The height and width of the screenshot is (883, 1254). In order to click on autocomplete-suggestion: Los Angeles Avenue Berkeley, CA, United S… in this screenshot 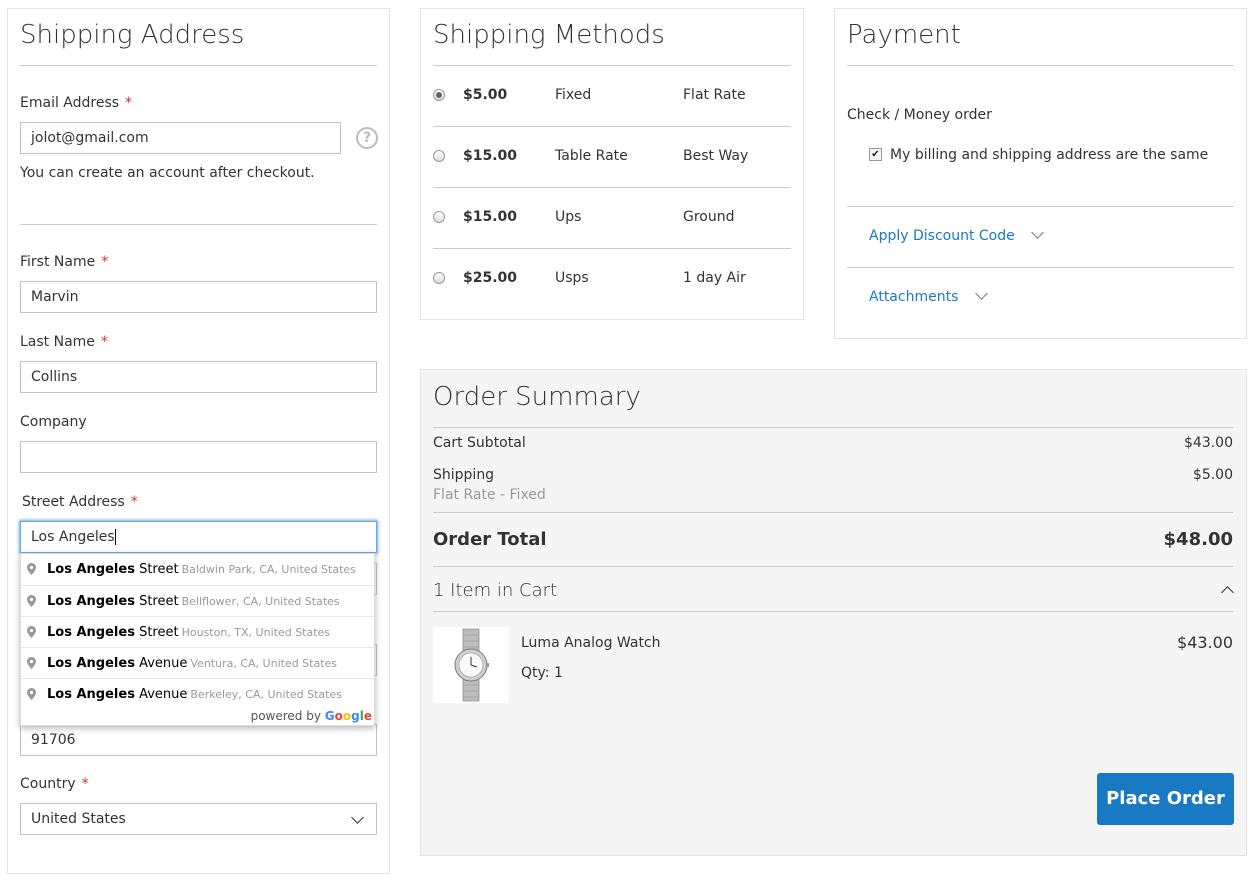, I will do `click(197, 694)`.